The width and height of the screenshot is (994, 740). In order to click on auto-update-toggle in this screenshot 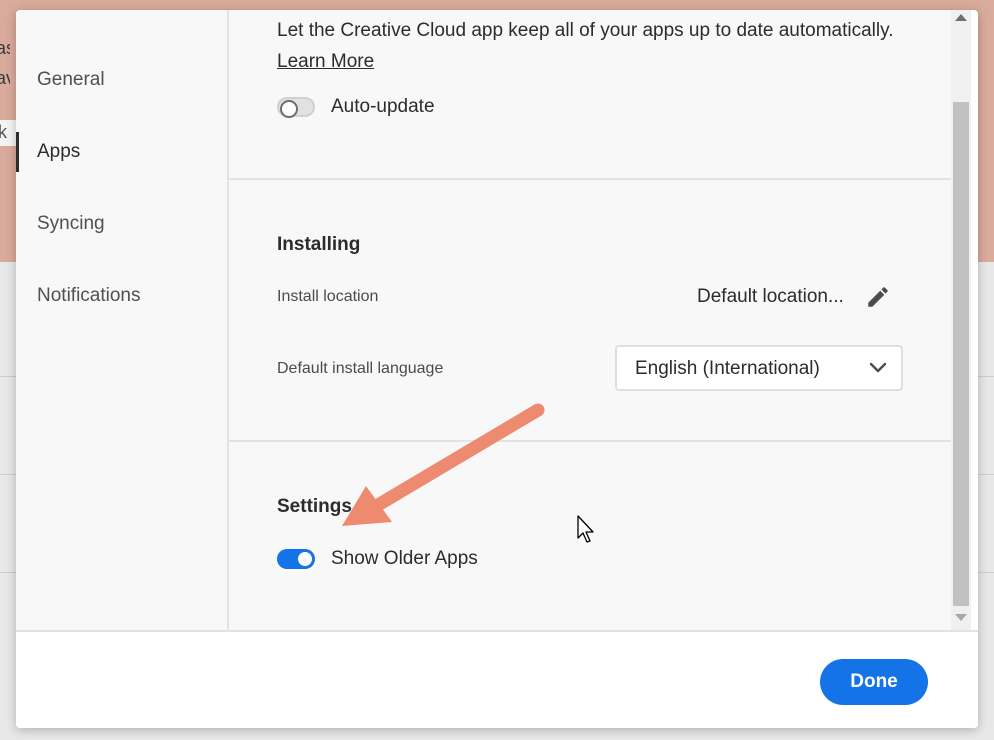, I will do `click(296, 107)`.